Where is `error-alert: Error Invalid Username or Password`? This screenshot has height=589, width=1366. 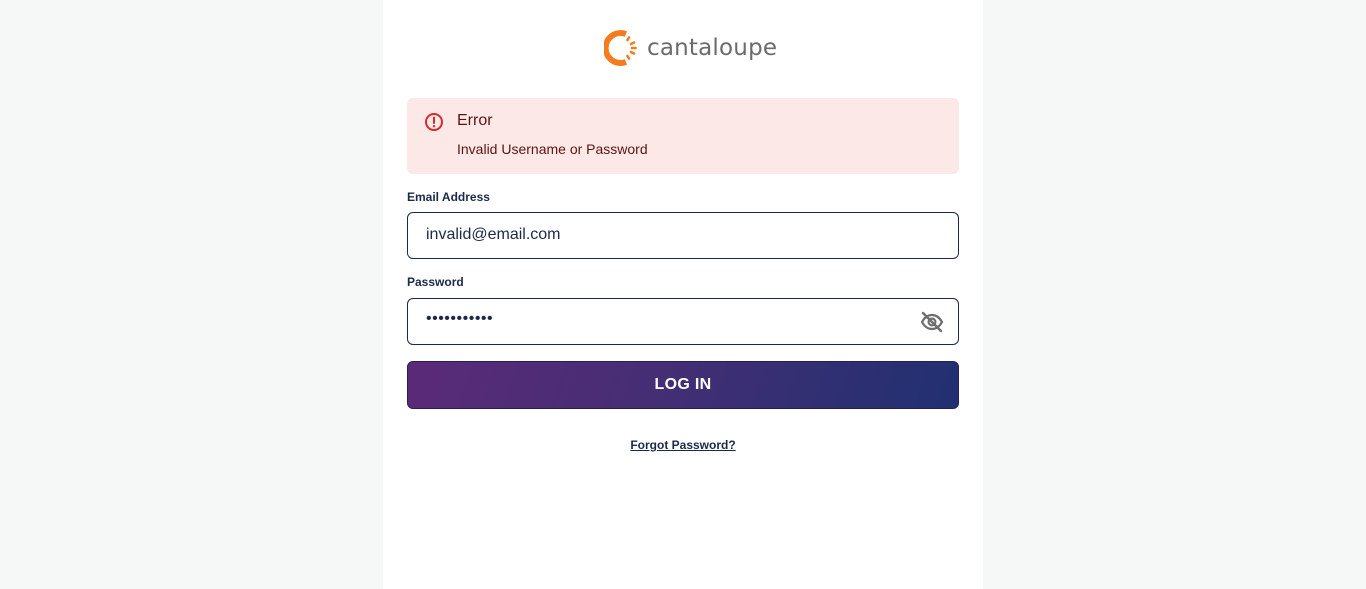
error-alert: Error Invalid Username or Password is located at coordinates (683, 136).